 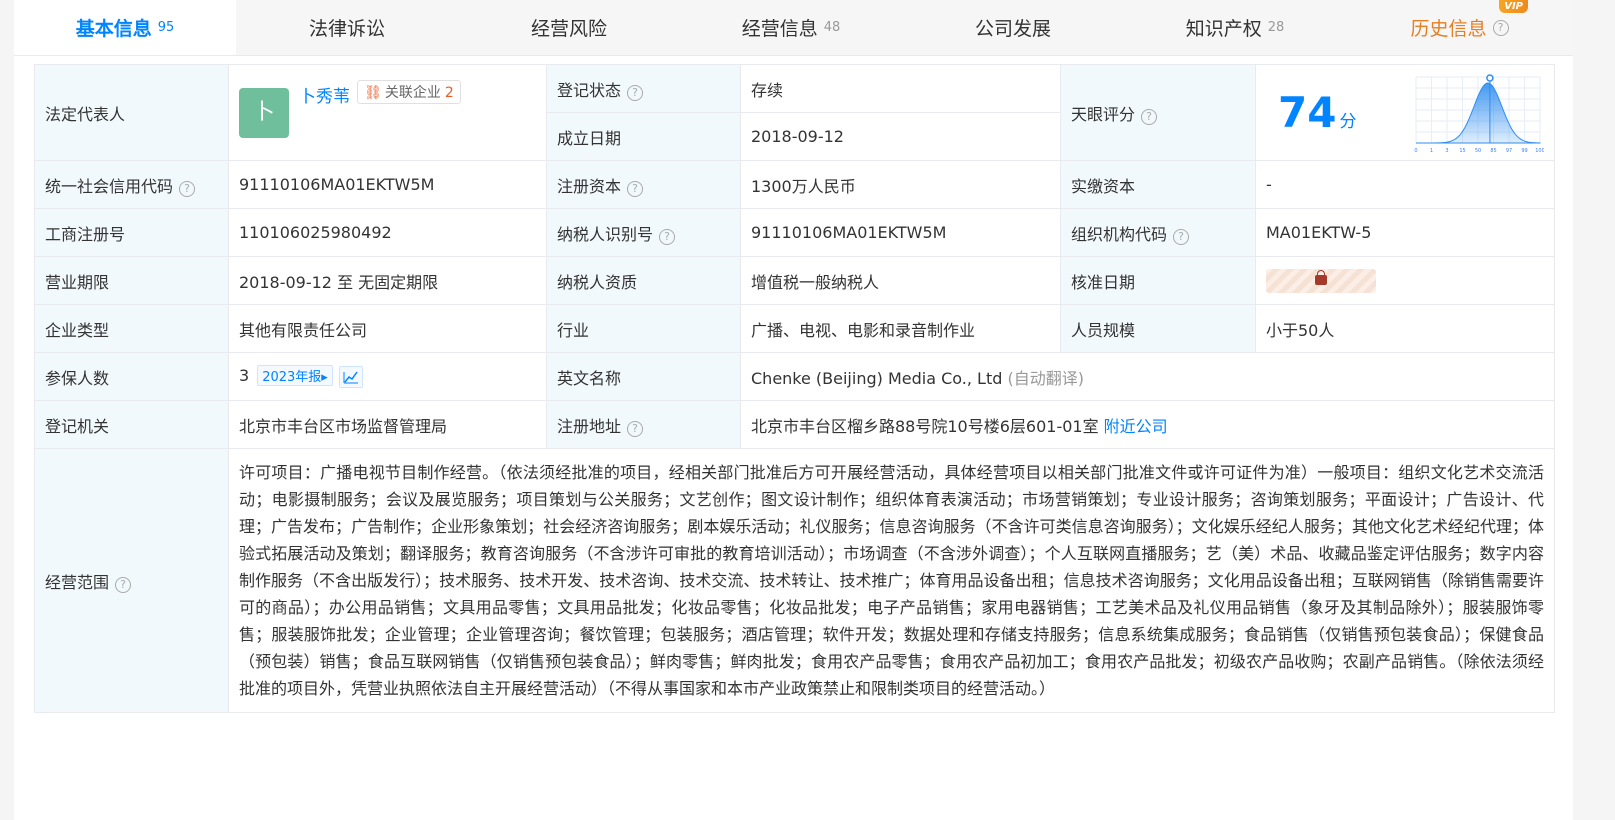 What do you see at coordinates (605, 234) in the screenshot?
I see `taxpayer-id-label: 纳税人识别号` at bounding box center [605, 234].